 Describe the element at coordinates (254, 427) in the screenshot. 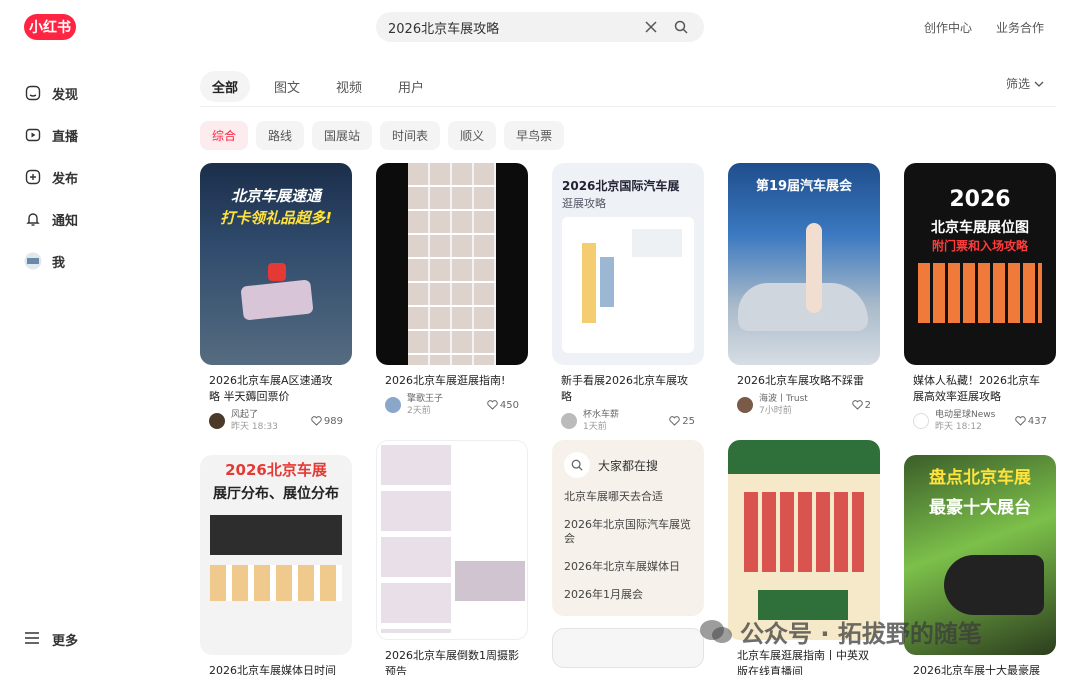

I see `post-time: 昨天 18:33` at that location.